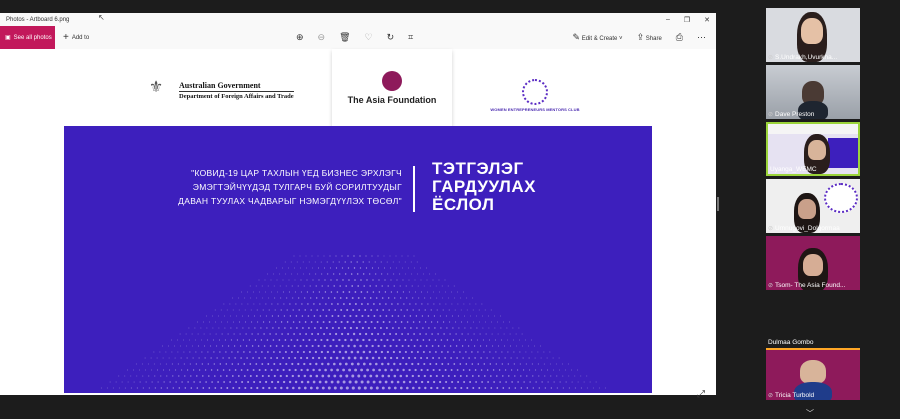 Image resolution: width=900 pixels, height=419 pixels. I want to click on share-label: Share, so click(653, 39).